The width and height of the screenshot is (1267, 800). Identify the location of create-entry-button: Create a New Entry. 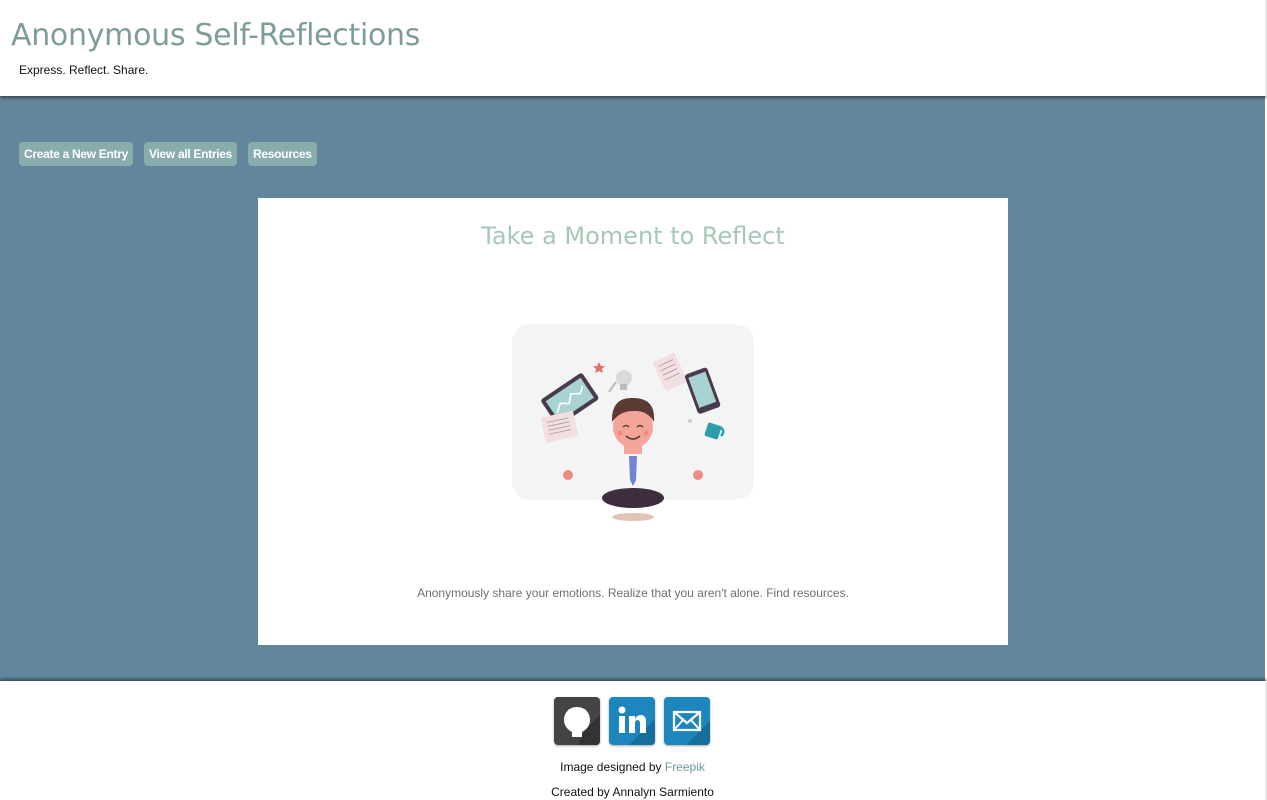
(76, 154).